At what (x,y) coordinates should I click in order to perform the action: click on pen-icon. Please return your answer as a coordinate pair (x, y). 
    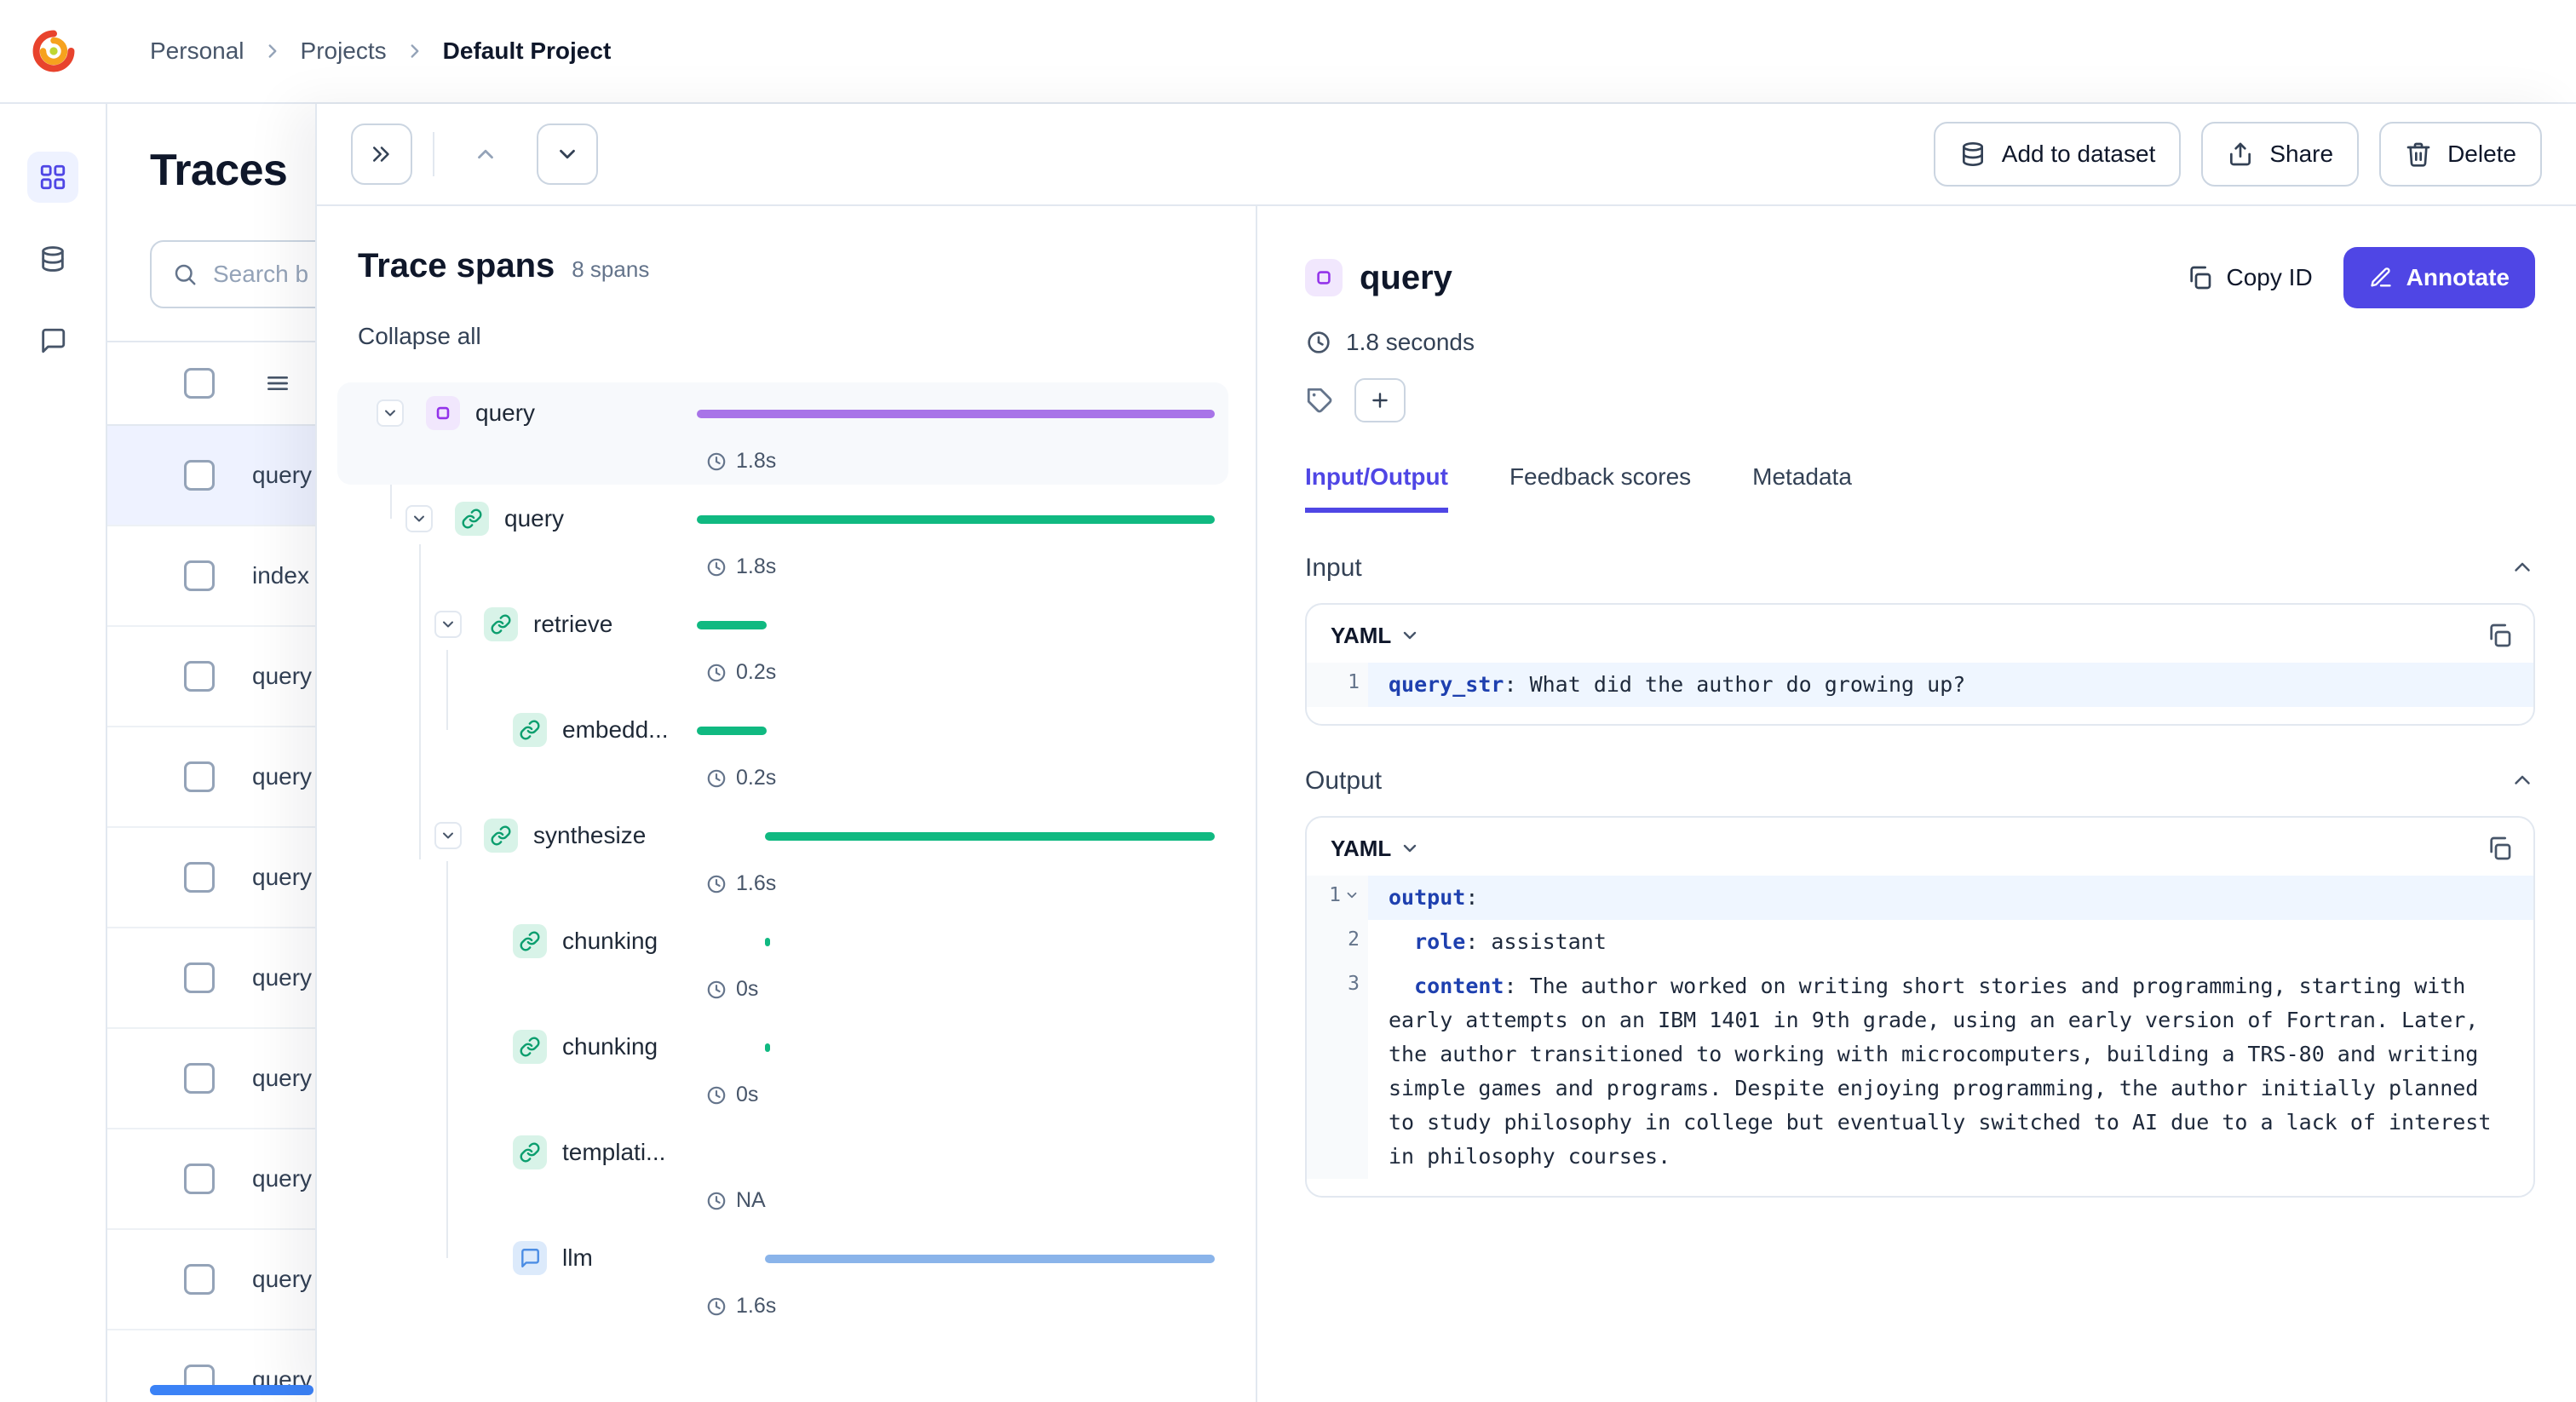
    Looking at the image, I should click on (2381, 277).